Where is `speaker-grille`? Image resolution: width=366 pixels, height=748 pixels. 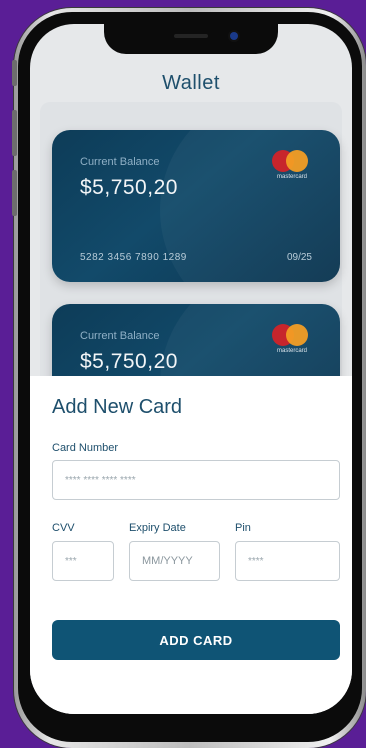
speaker-grille is located at coordinates (191, 36).